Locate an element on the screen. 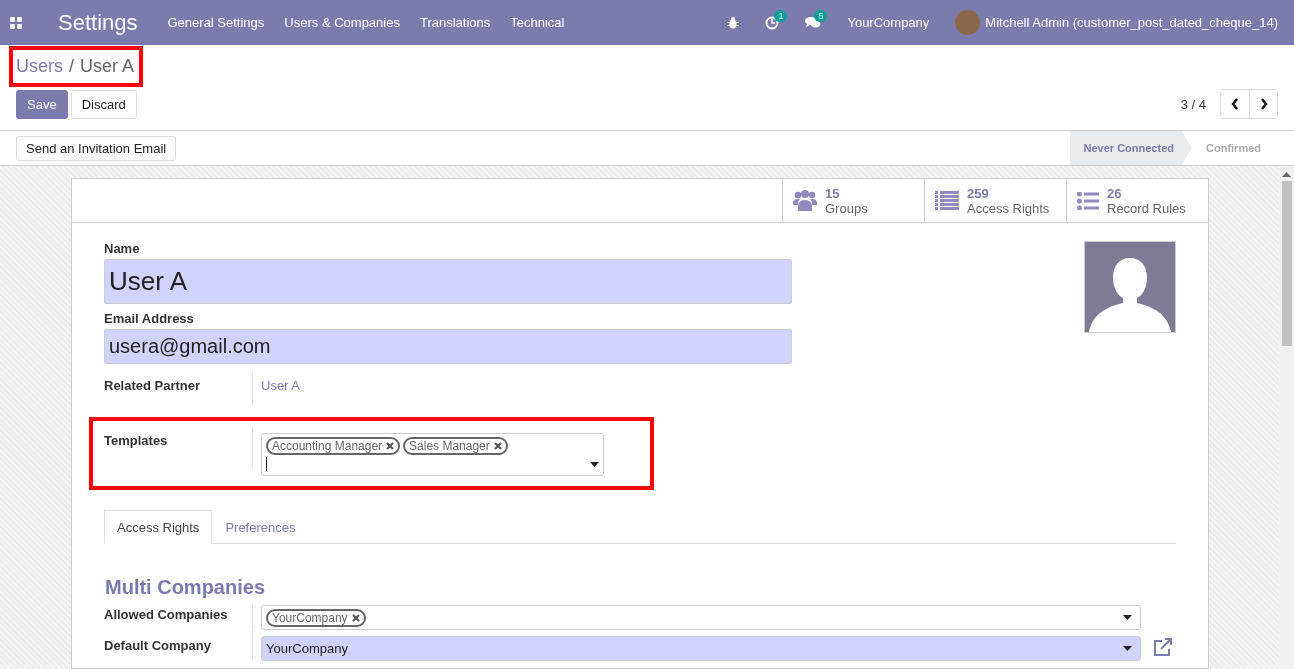 This screenshot has height=669, width=1294. field-label: Templates is located at coordinates (178, 447).